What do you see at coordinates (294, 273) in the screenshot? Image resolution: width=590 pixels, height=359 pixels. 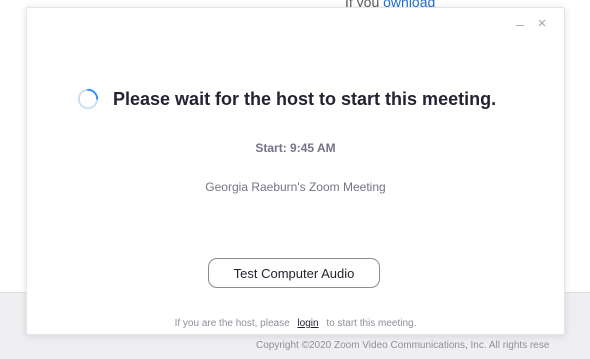 I see `test-computer-audio-button: Test Computer Audio` at bounding box center [294, 273].